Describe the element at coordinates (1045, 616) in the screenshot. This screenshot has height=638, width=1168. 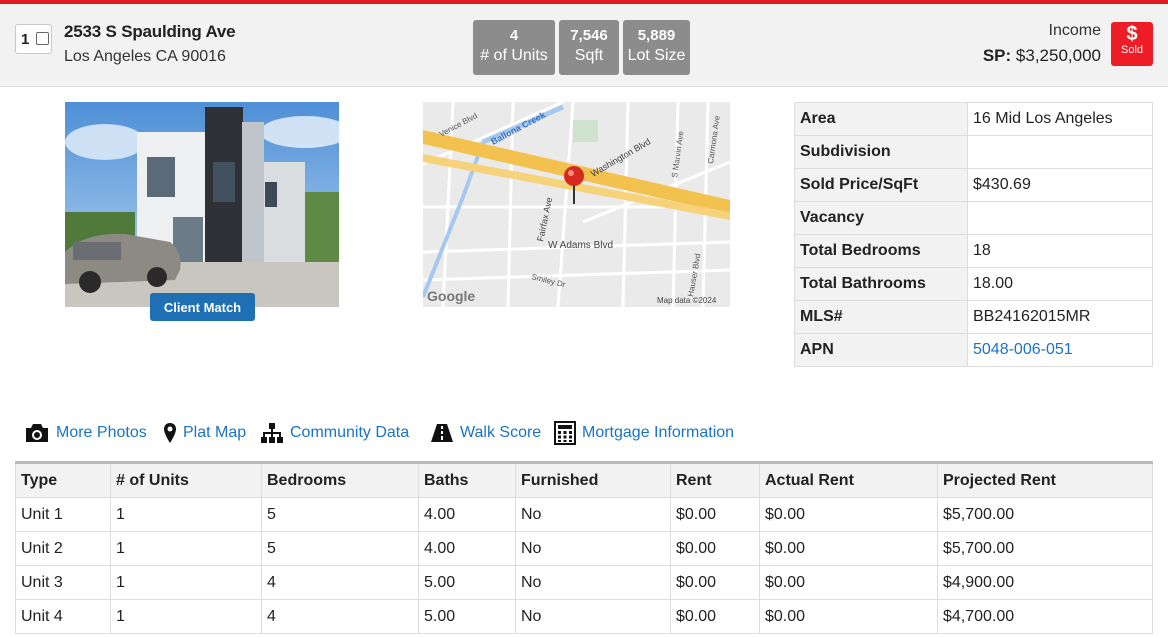
I see `table-cell: $4,700.00` at that location.